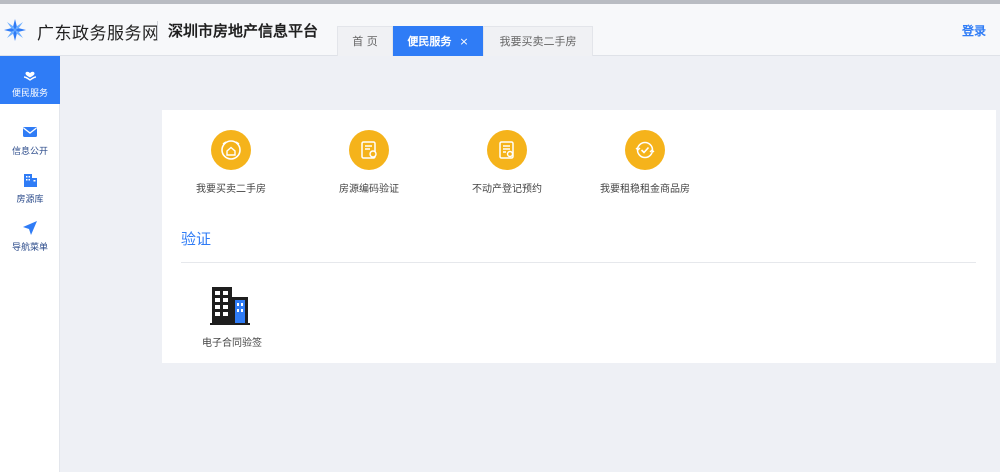 This screenshot has height=472, width=1000. I want to click on section-title-verify: 验证, so click(196, 239).